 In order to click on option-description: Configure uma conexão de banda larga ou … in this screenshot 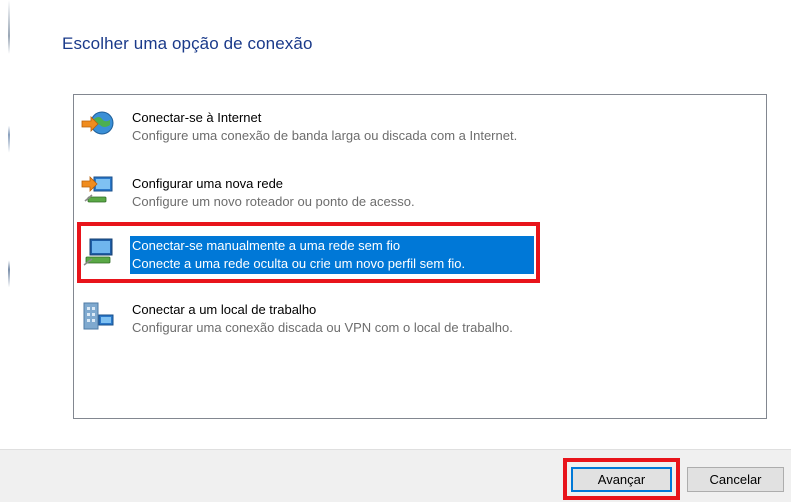, I will do `click(325, 135)`.